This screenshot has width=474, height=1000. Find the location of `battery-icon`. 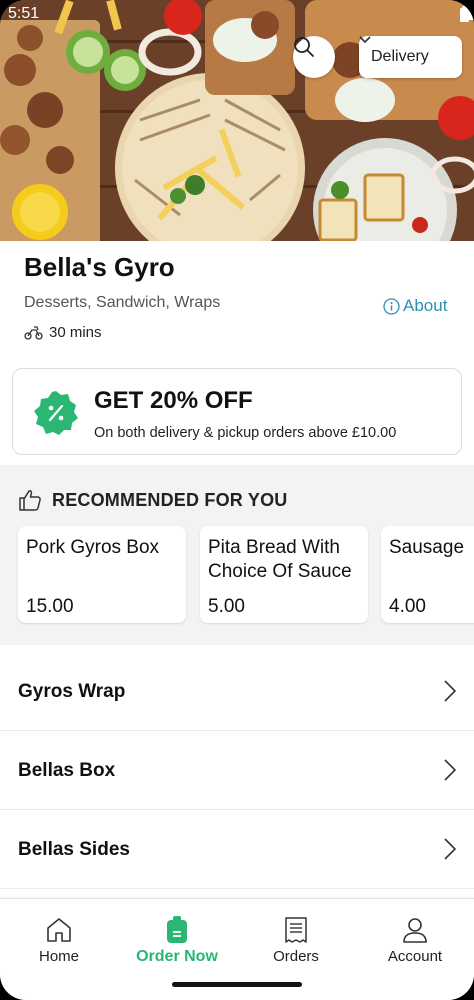

battery-icon is located at coordinates (464, 14).